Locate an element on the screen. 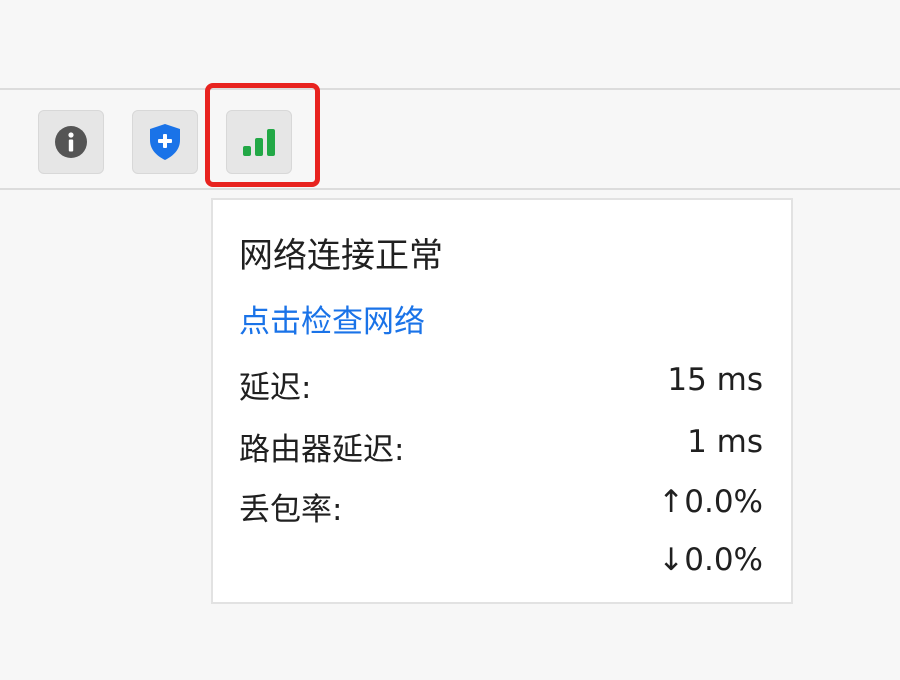 Image resolution: width=900 pixels, height=680 pixels. latency-row: 延迟: 15 ms is located at coordinates (501, 384).